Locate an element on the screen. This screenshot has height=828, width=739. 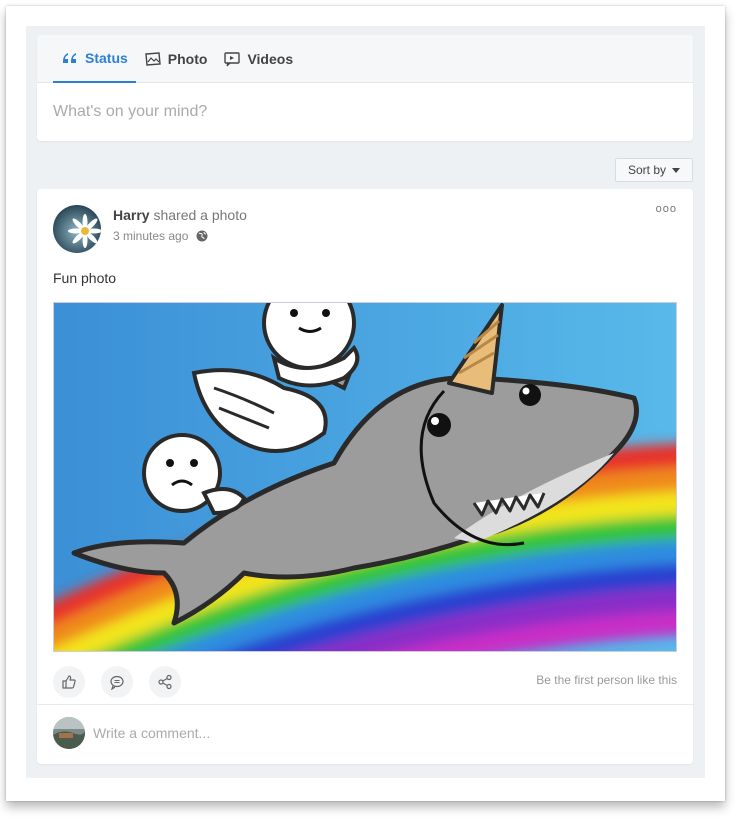
comment-icon is located at coordinates (117, 682).